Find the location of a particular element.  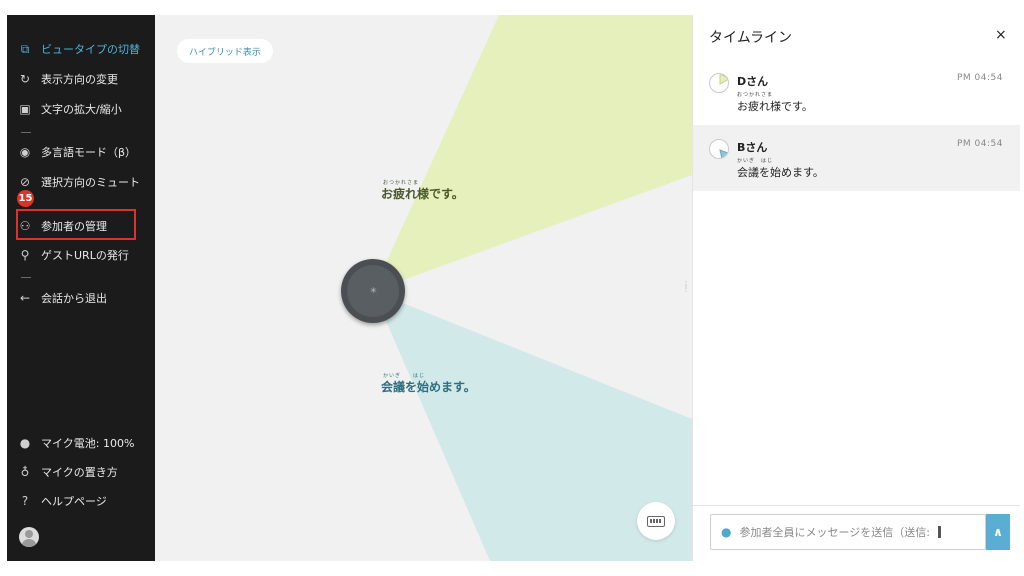

message-ruby: おつかれさま is located at coordinates (755, 95).